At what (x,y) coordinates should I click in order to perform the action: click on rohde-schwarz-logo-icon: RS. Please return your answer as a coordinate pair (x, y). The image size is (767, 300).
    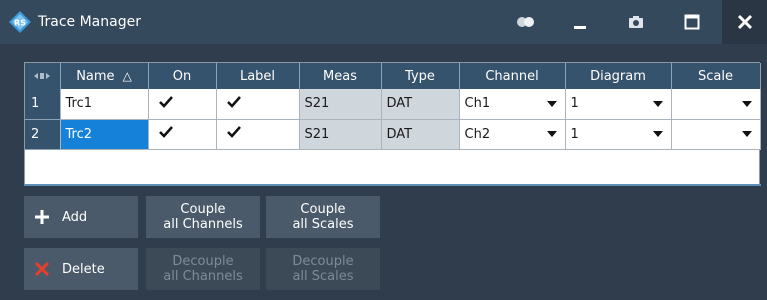
    Looking at the image, I should click on (20, 22).